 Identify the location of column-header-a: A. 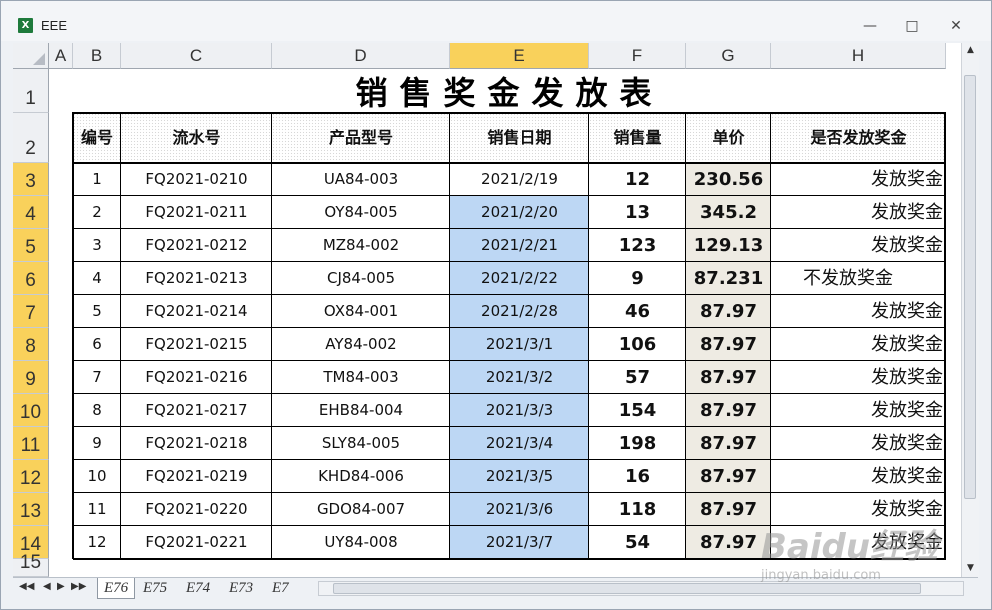
(61, 56).